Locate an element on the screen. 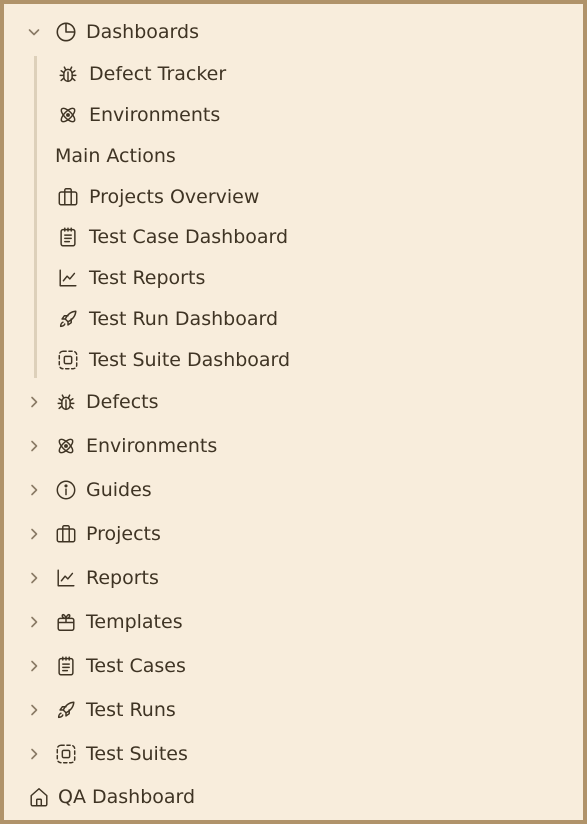 This screenshot has width=587, height=824. tree-item-label: Projects is located at coordinates (123, 534).